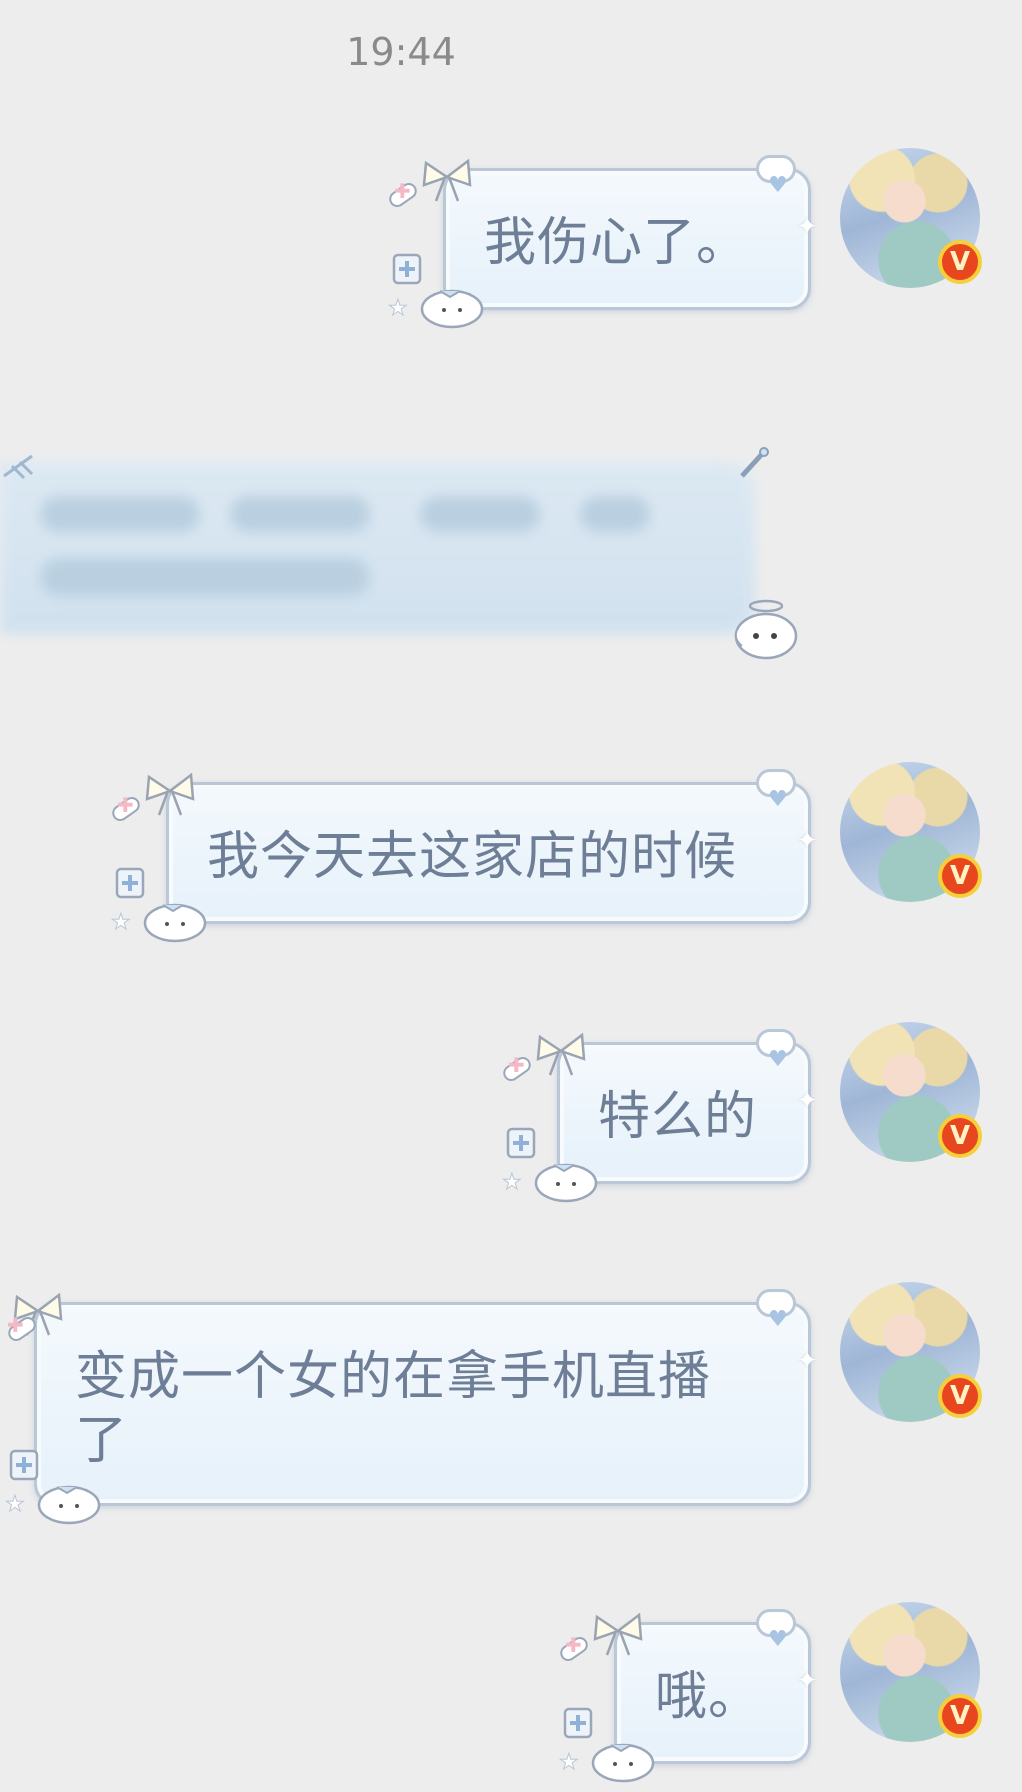 This screenshot has height=1792, width=1022. Describe the element at coordinates (393, 1409) in the screenshot. I see `message-text: 变成一个女的在拿手机直播了` at that location.